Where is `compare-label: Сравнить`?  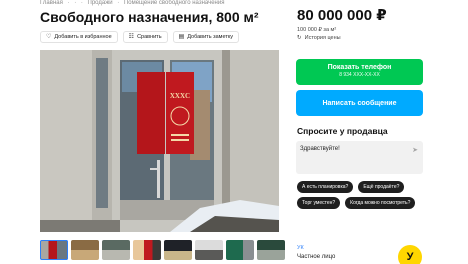 compare-label: Сравнить is located at coordinates (149, 37).